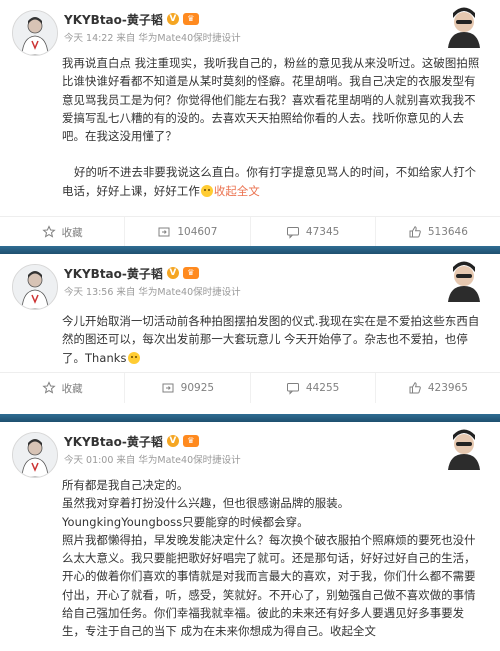 The image size is (500, 651). What do you see at coordinates (322, 232) in the screenshot?
I see `comment-count: 47345` at bounding box center [322, 232].